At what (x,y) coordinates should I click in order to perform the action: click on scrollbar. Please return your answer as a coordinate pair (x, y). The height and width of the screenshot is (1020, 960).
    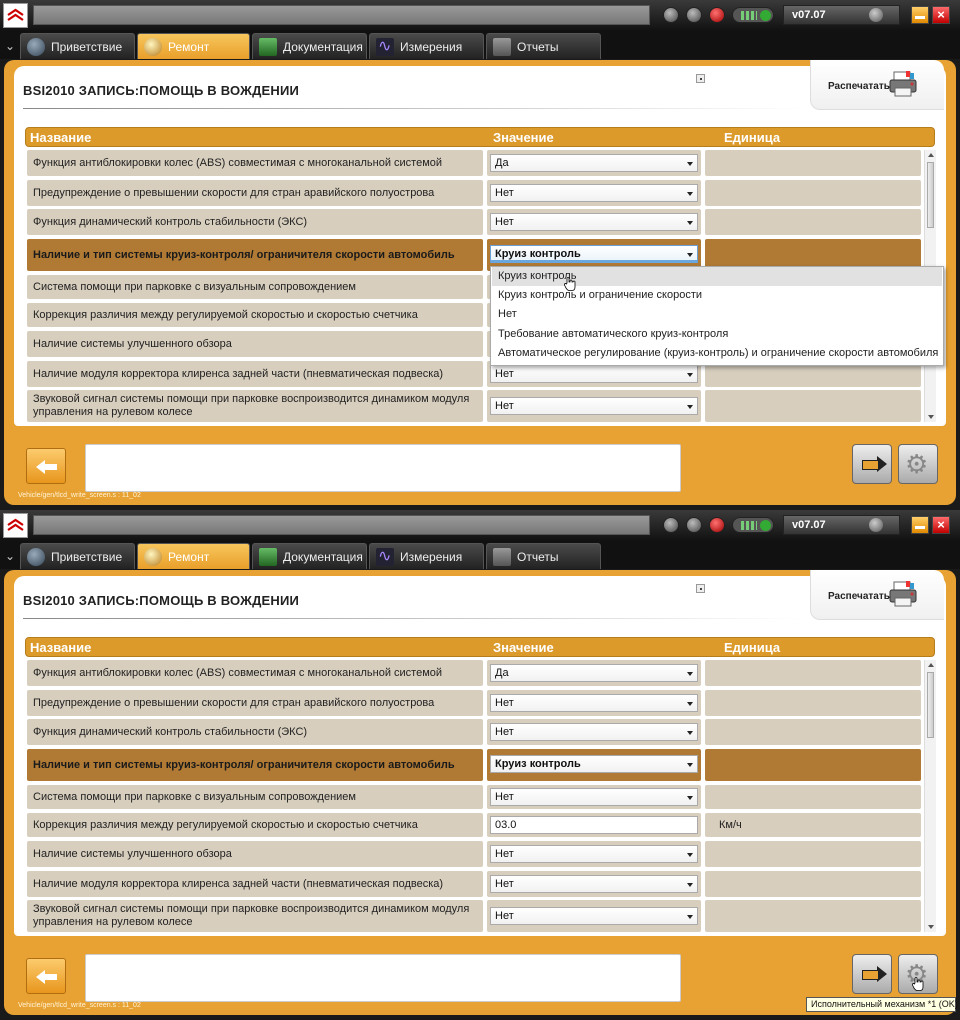
    Looking at the image, I should click on (930, 796).